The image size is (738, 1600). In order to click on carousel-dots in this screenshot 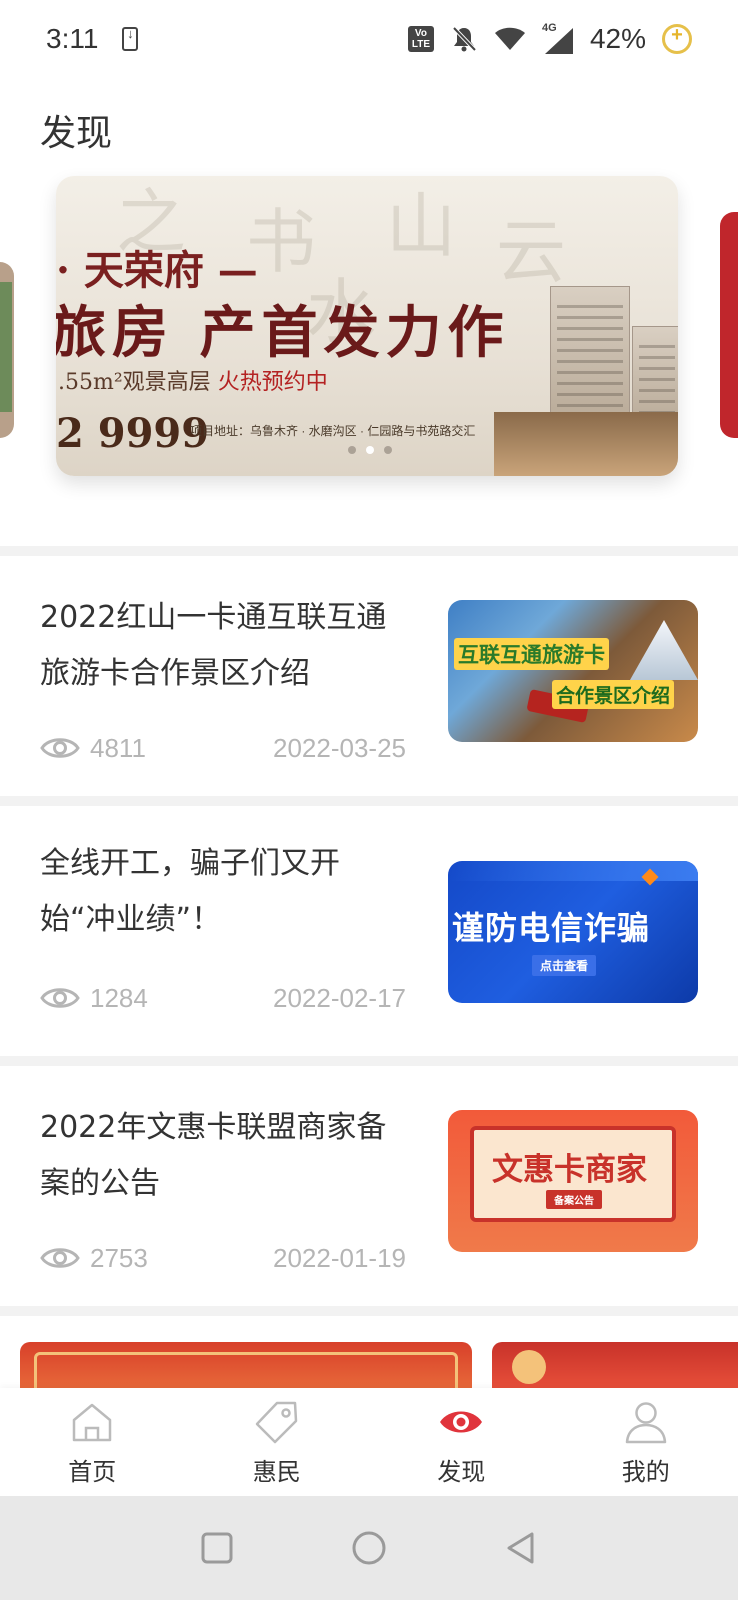, I will do `click(370, 450)`.